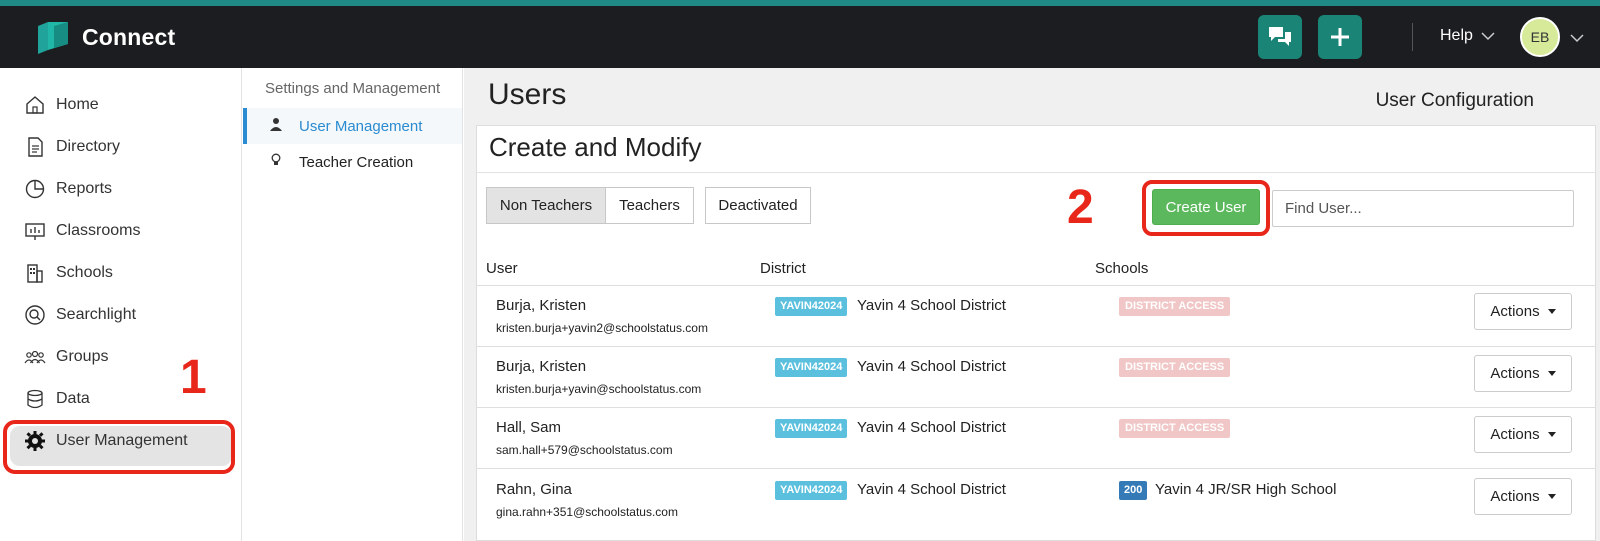 The height and width of the screenshot is (541, 1600). Describe the element at coordinates (783, 268) in the screenshot. I see `column-header-district: District` at that location.